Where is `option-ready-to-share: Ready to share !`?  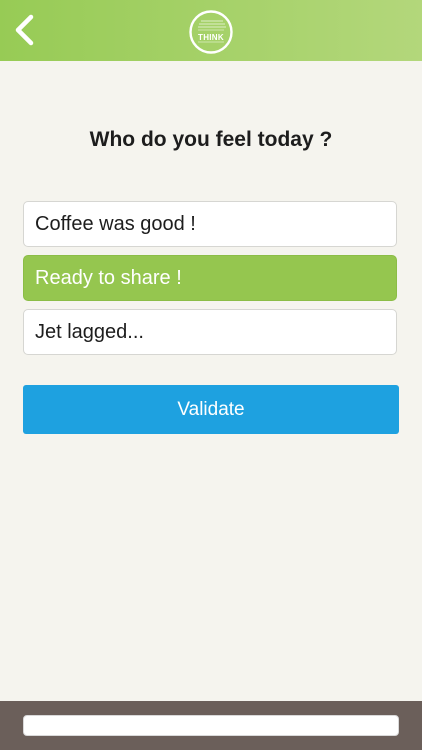 option-ready-to-share: Ready to share ! is located at coordinates (210, 278).